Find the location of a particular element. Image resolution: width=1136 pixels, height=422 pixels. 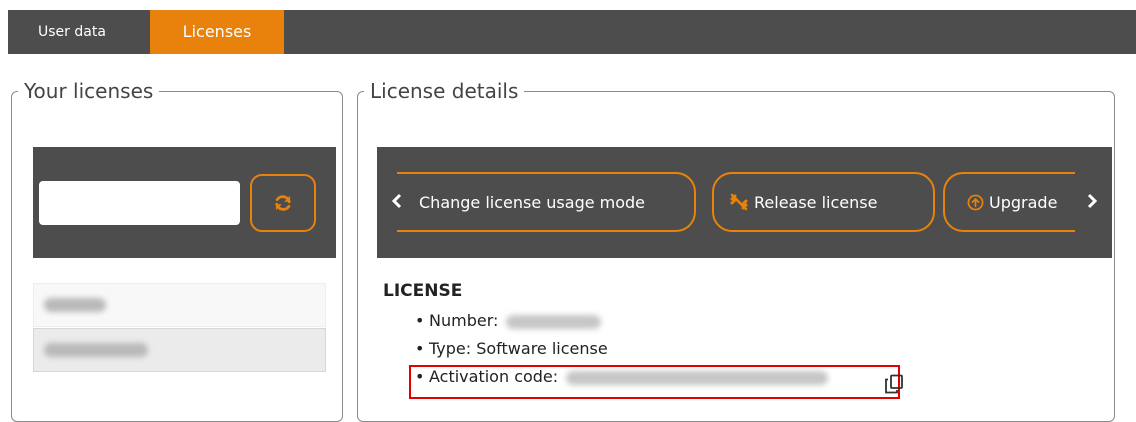

refresh-button is located at coordinates (283, 203).